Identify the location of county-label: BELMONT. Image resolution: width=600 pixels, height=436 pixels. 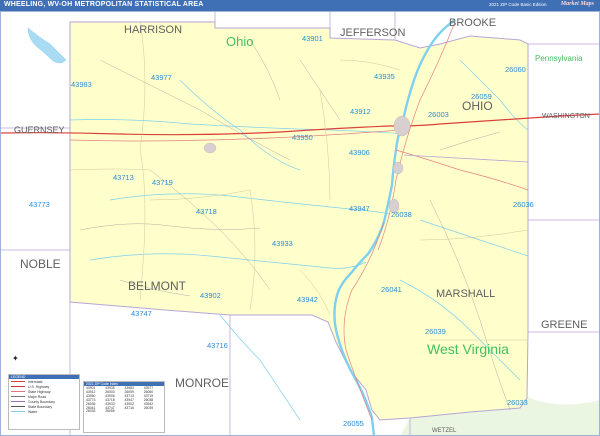
(157, 286).